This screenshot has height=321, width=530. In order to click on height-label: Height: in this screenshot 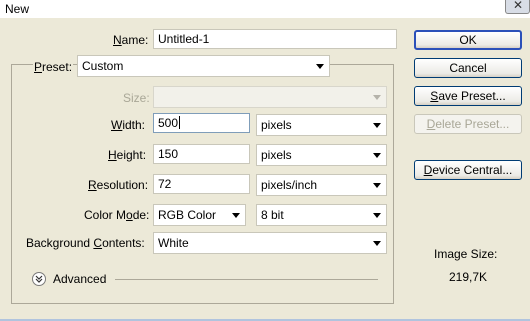, I will do `click(127, 155)`.